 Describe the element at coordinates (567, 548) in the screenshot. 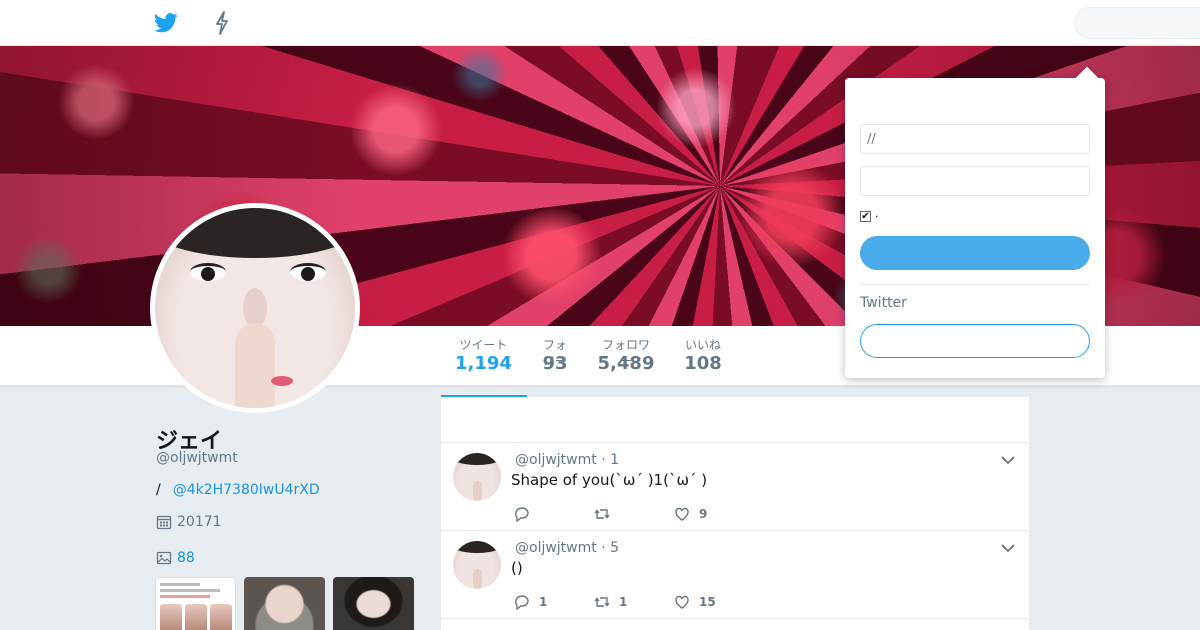

I see `tweet-meta: @oljwjtwmt · 5` at that location.